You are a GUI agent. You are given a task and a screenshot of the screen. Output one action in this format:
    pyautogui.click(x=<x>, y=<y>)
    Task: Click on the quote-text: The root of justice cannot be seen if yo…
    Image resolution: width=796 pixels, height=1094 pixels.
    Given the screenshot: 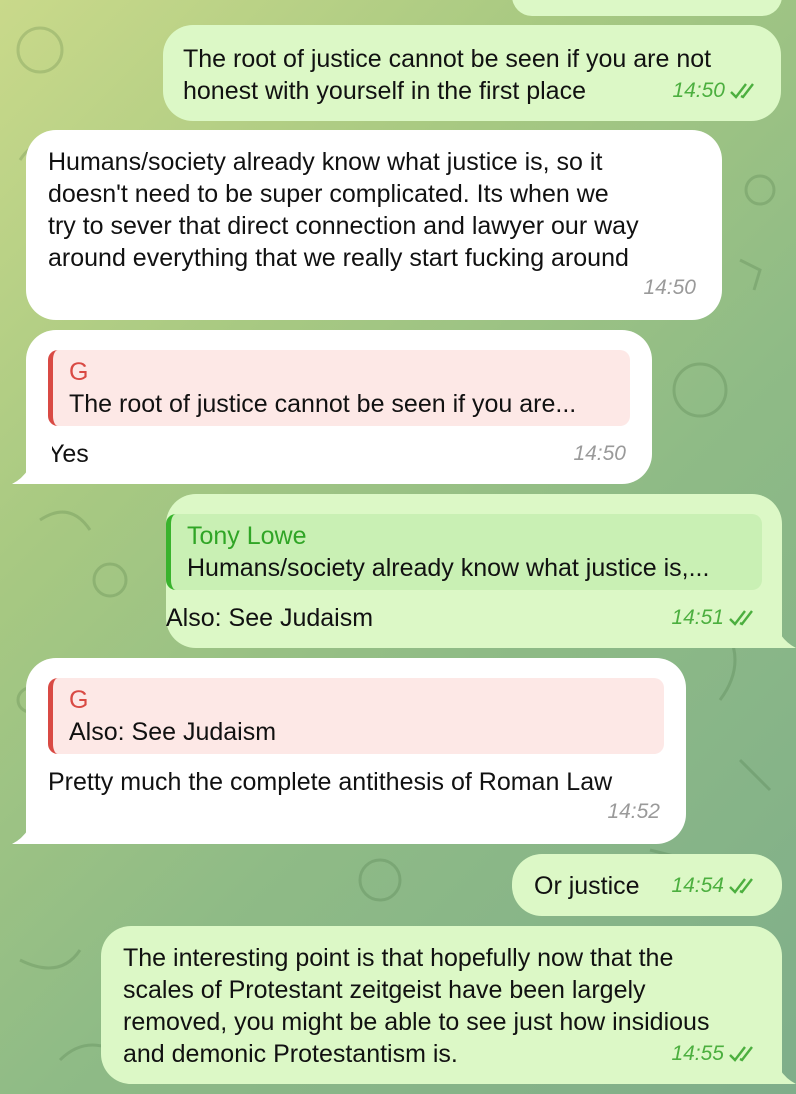 What is the action you would take?
    pyautogui.click(x=323, y=404)
    